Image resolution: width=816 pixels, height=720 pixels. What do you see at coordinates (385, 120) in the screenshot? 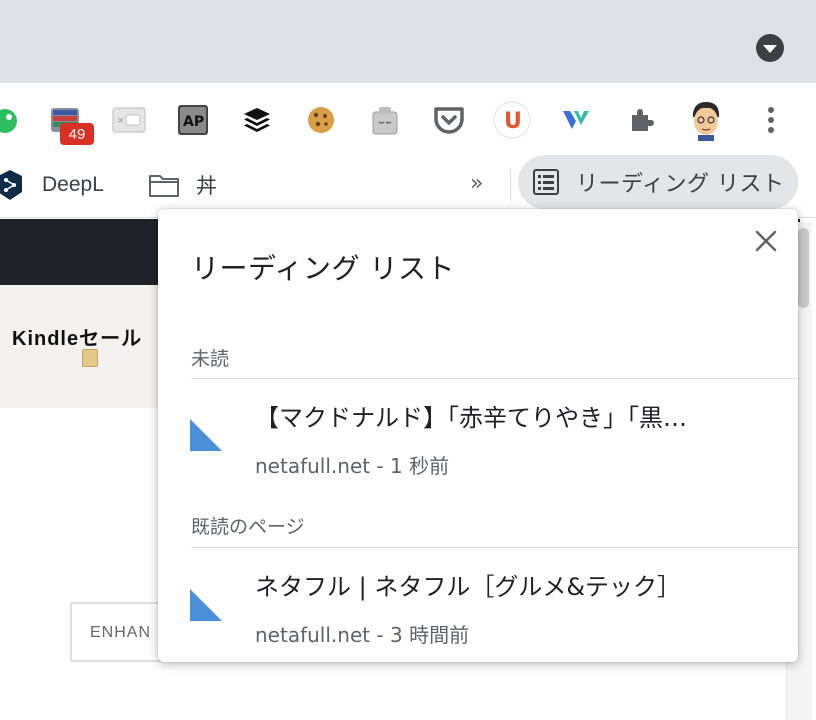
I see `sleeping-tab-icon` at bounding box center [385, 120].